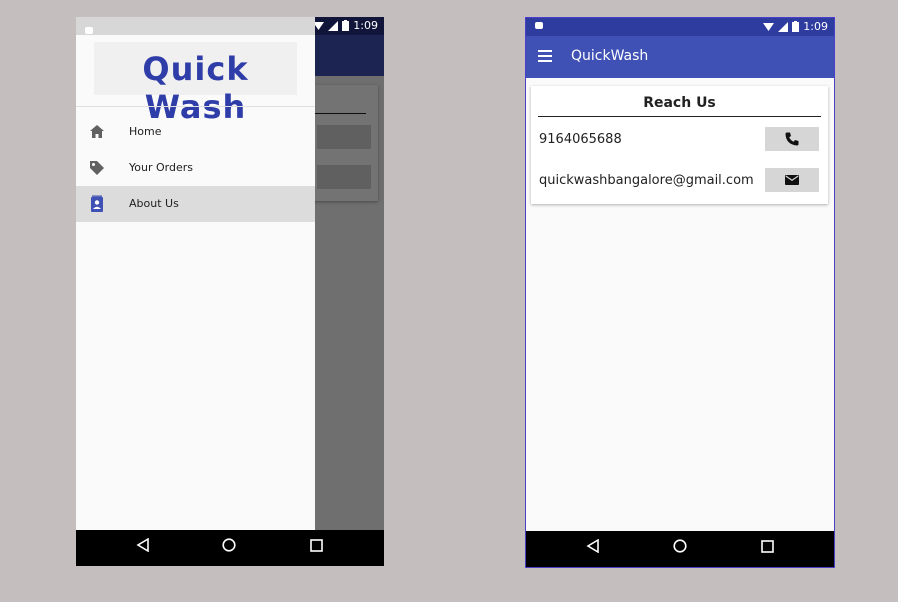  Describe the element at coordinates (195, 106) in the screenshot. I see `drawer-divider` at that location.